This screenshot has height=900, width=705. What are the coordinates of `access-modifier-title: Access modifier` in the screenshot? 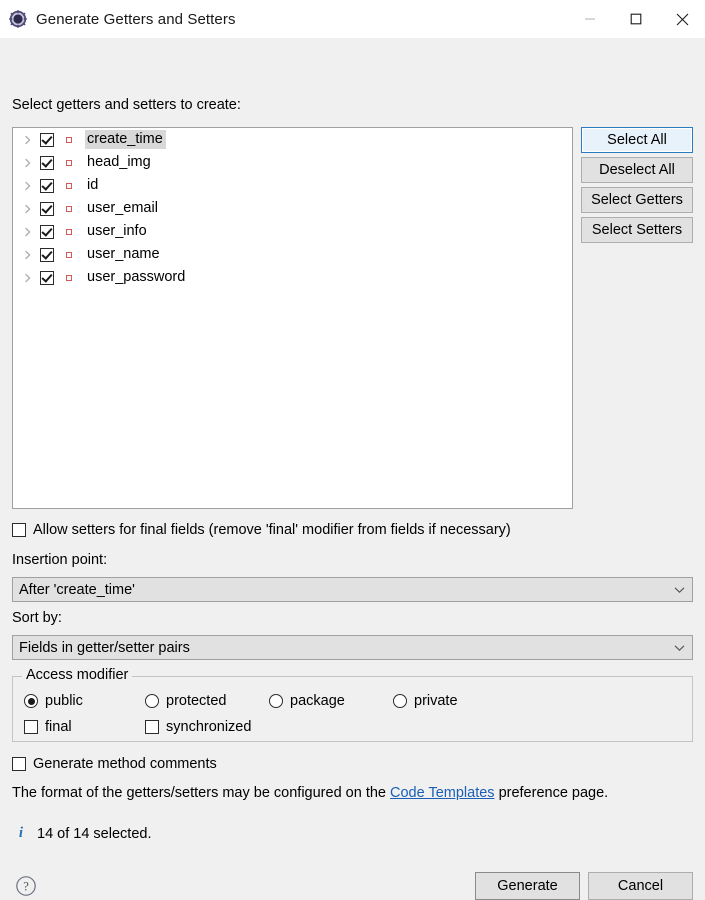 It's located at (77, 675).